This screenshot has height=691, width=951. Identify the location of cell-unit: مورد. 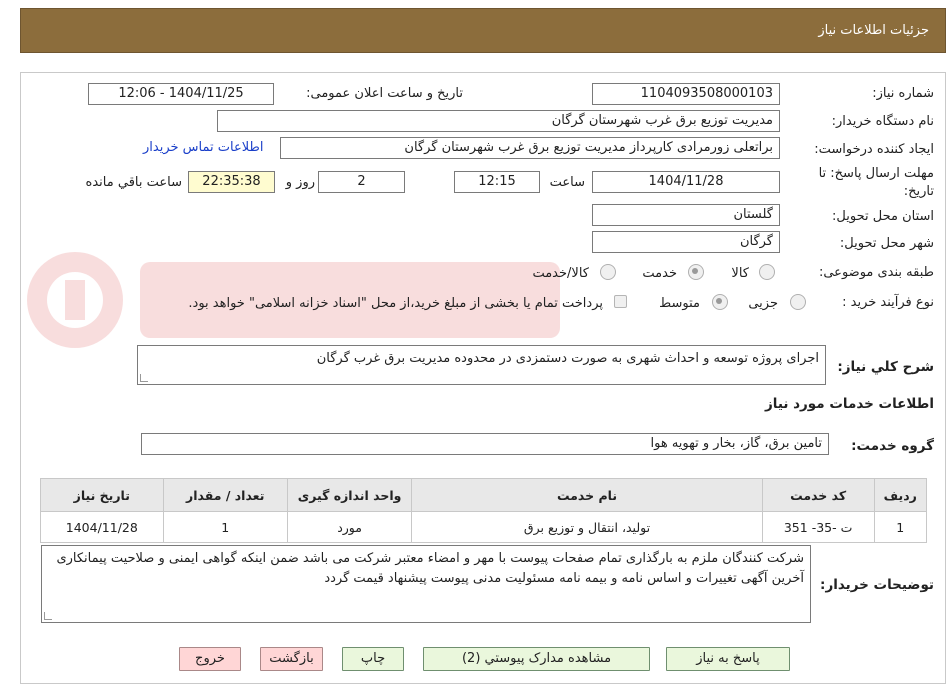
(349, 527).